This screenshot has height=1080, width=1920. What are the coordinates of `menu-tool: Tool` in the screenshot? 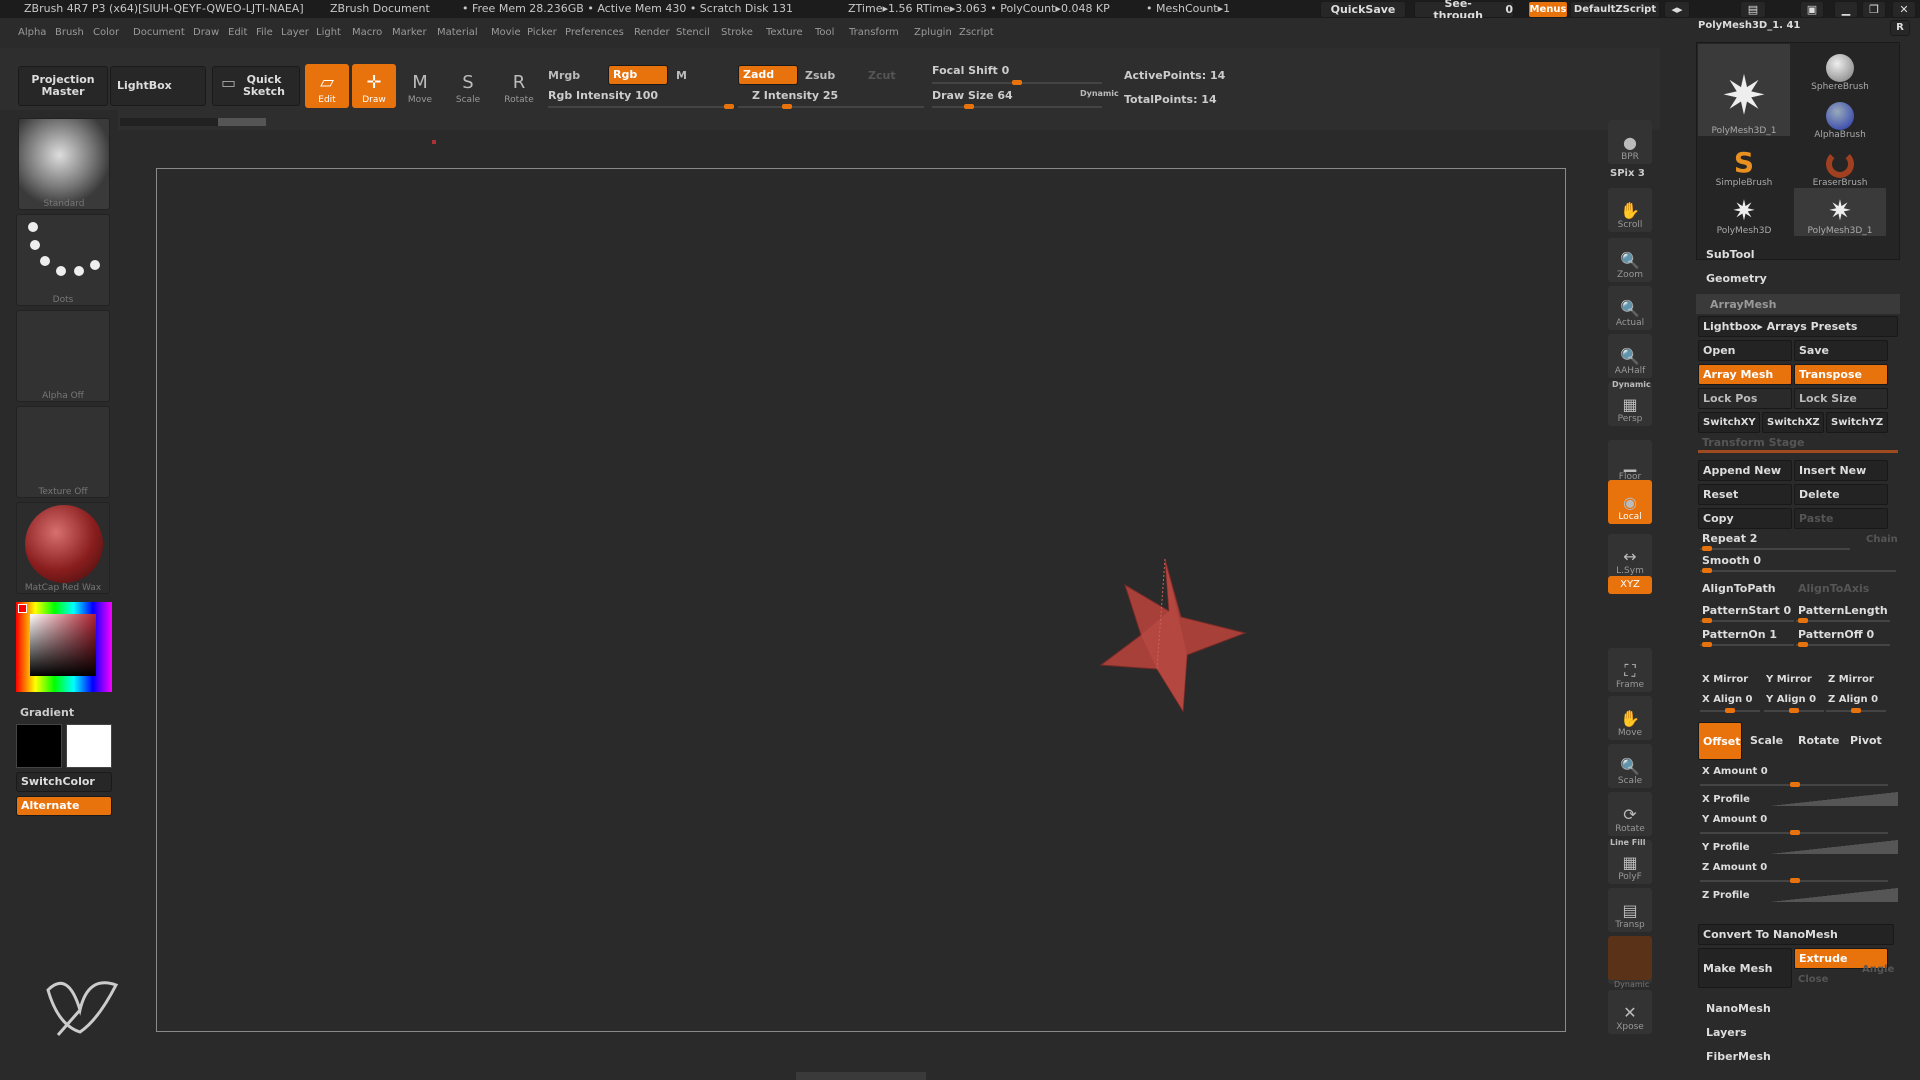 It's located at (824, 32).